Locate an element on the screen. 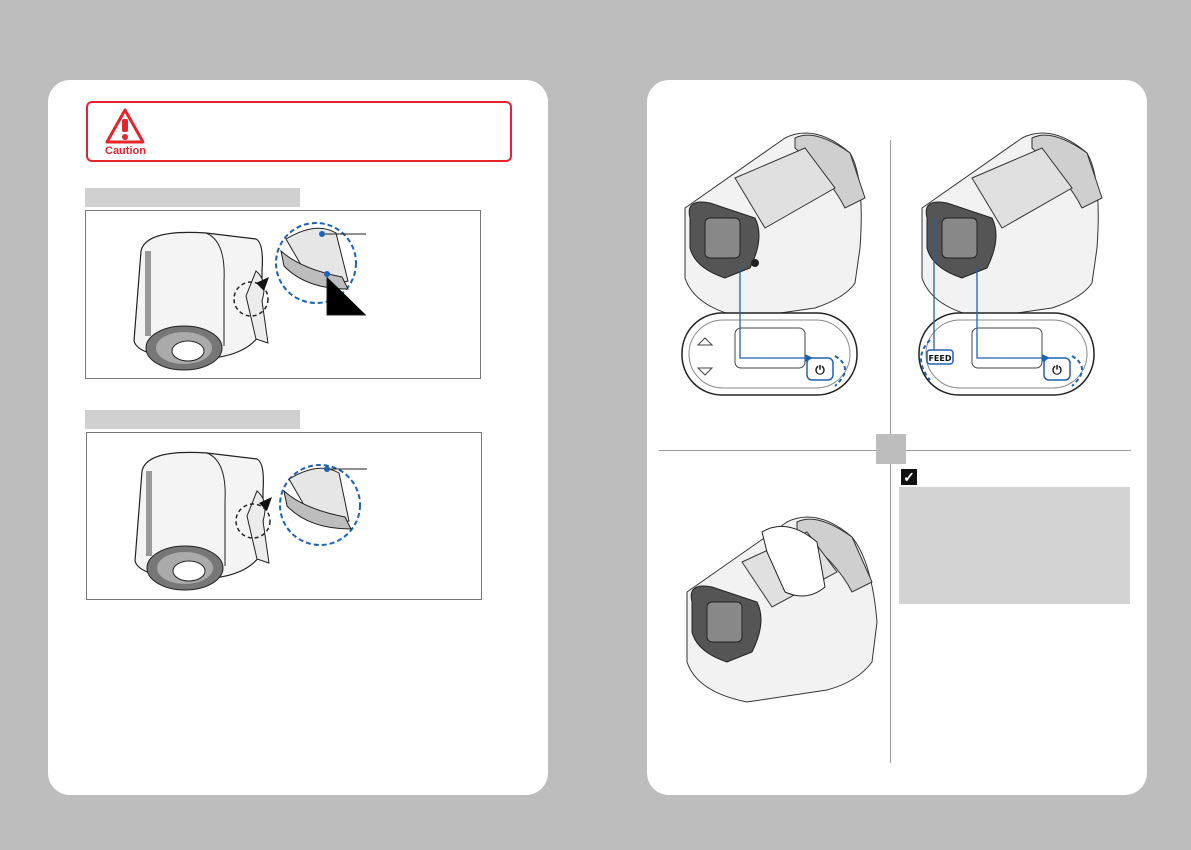 The height and width of the screenshot is (850, 1191). power-button-label-b: ⏻ is located at coordinates (1057, 370).